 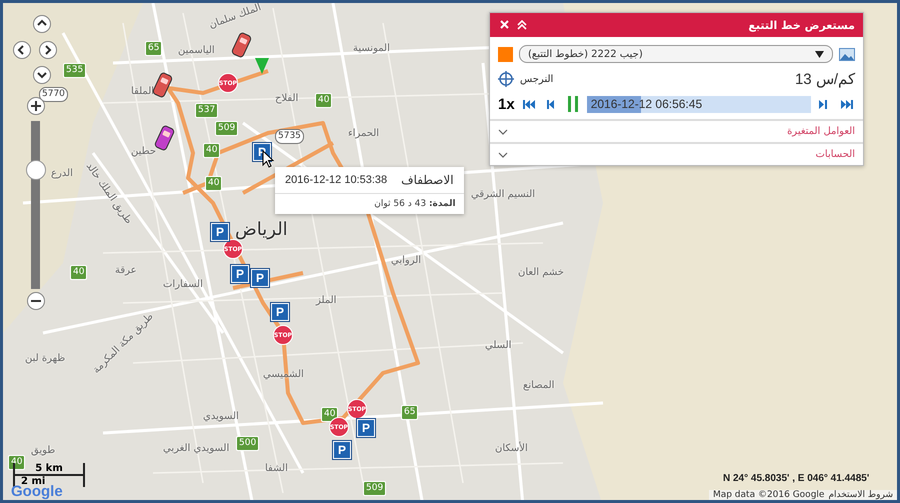 What do you see at coordinates (541, 272) in the screenshot?
I see `place-label: خشم العان` at bounding box center [541, 272].